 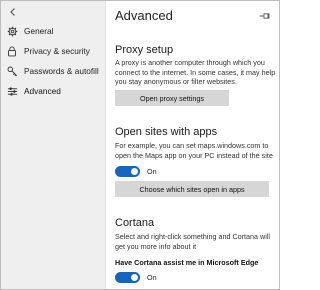 What do you see at coordinates (135, 223) in the screenshot?
I see `cortana-section-title: Cortana` at bounding box center [135, 223].